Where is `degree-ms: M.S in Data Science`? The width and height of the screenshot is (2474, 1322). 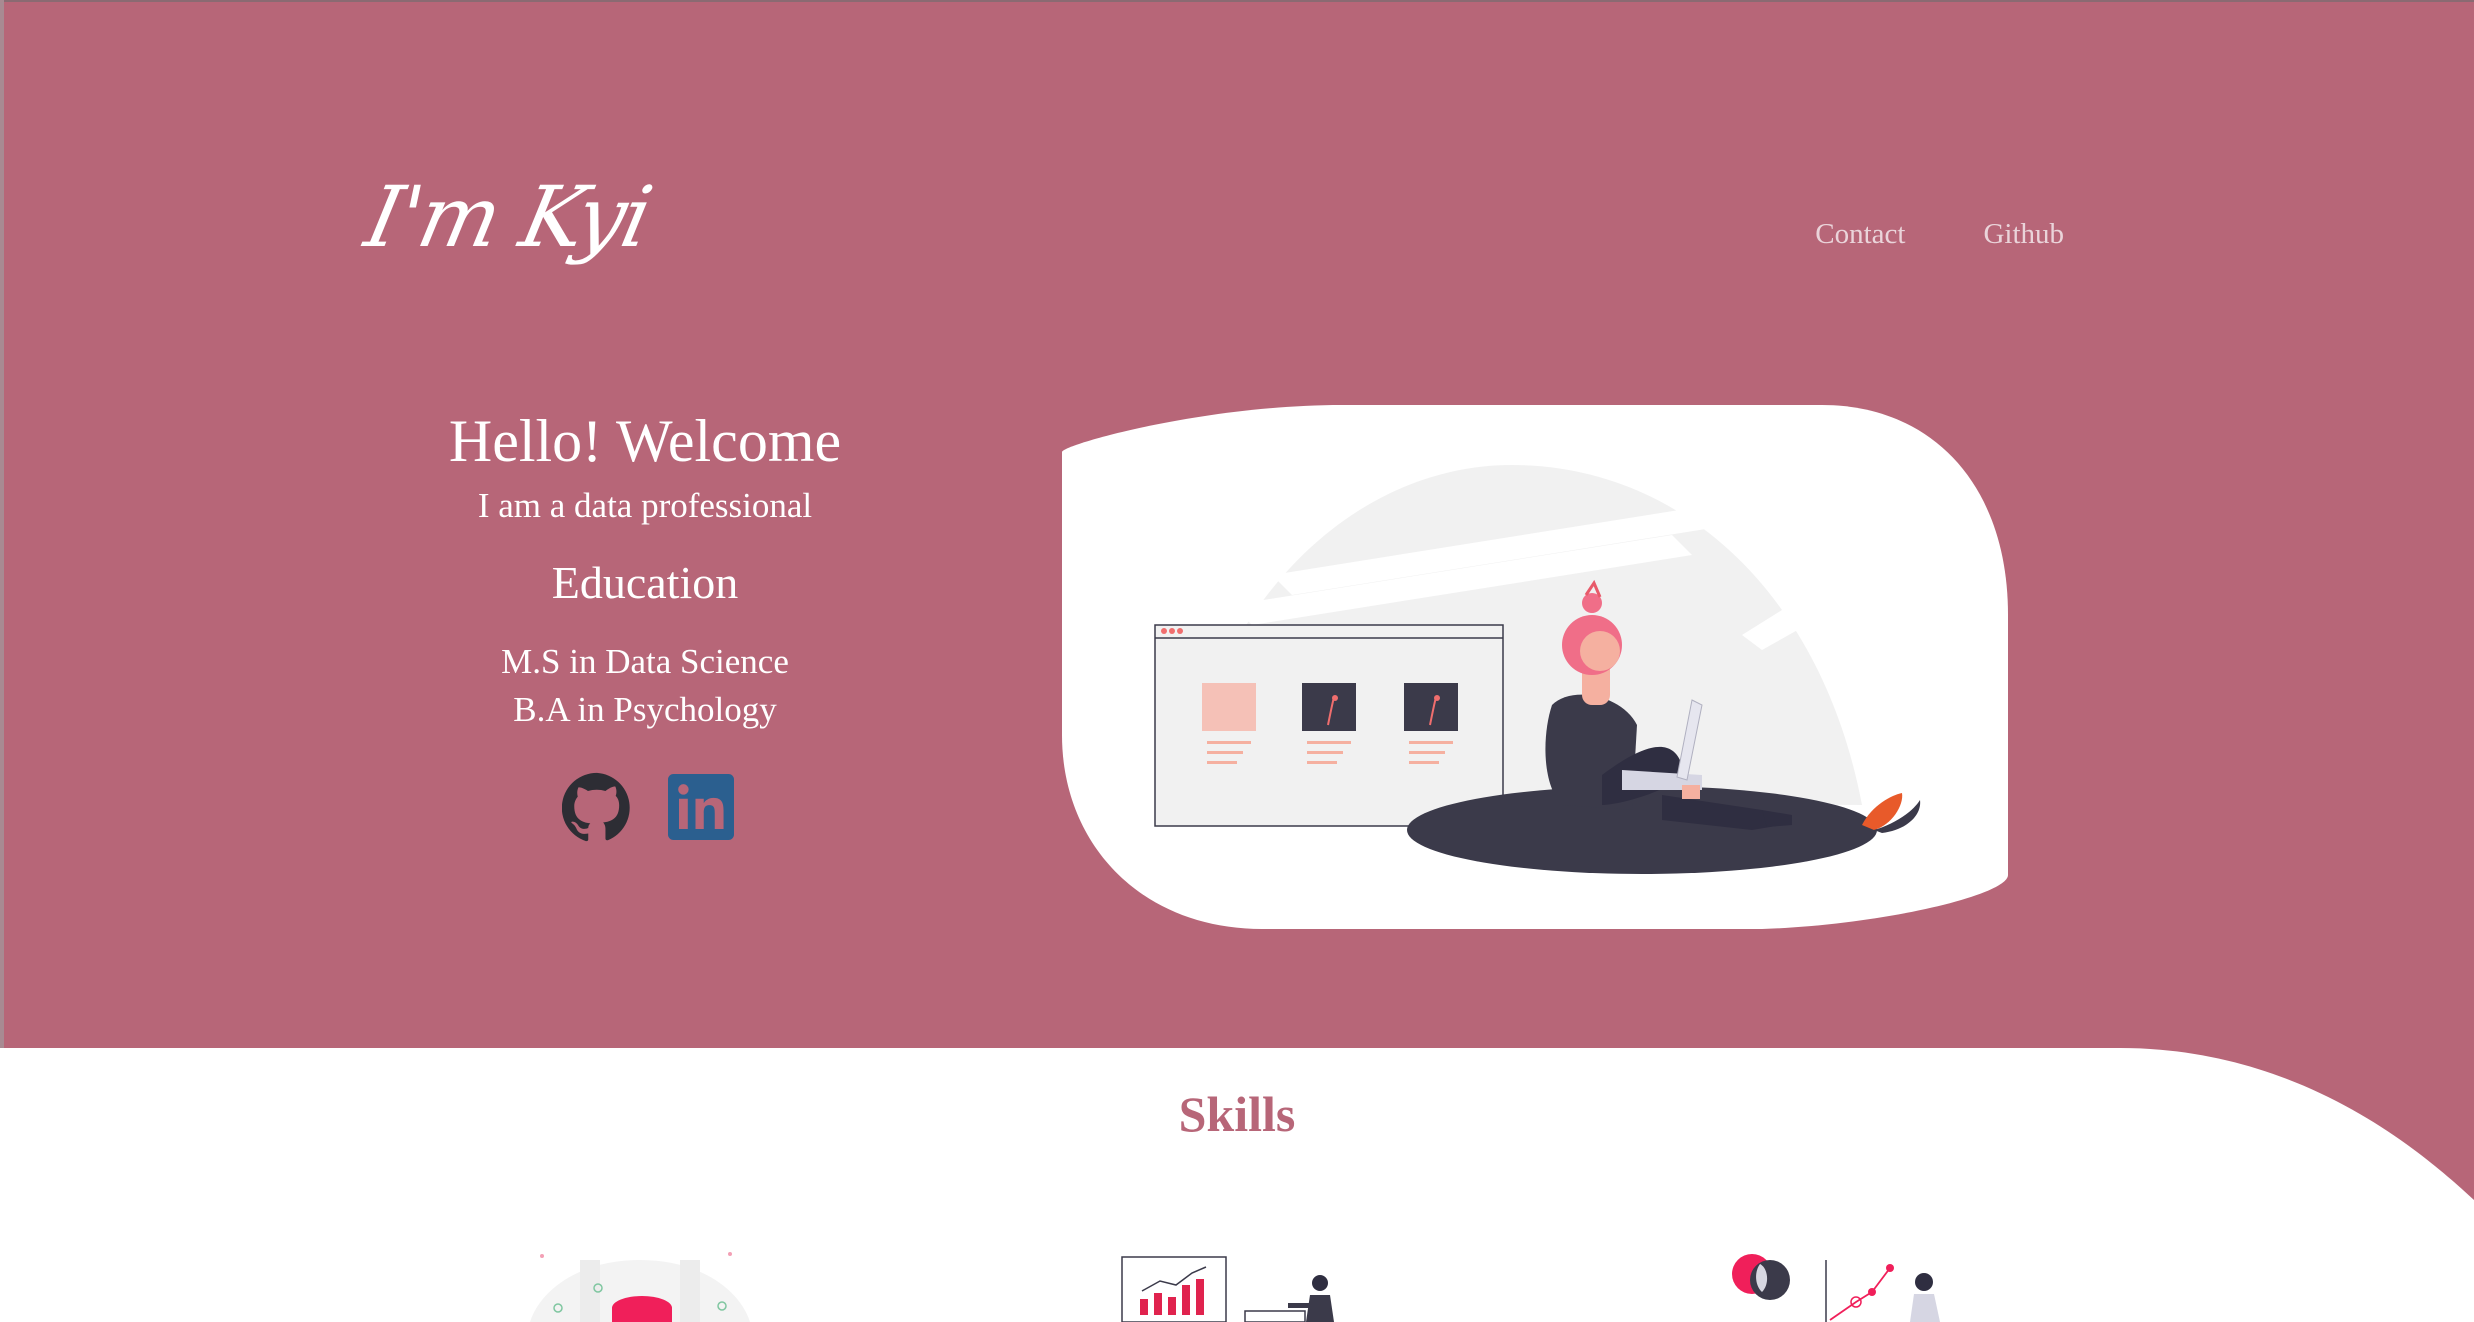
degree-ms: M.S in Data Science is located at coordinates (645, 661).